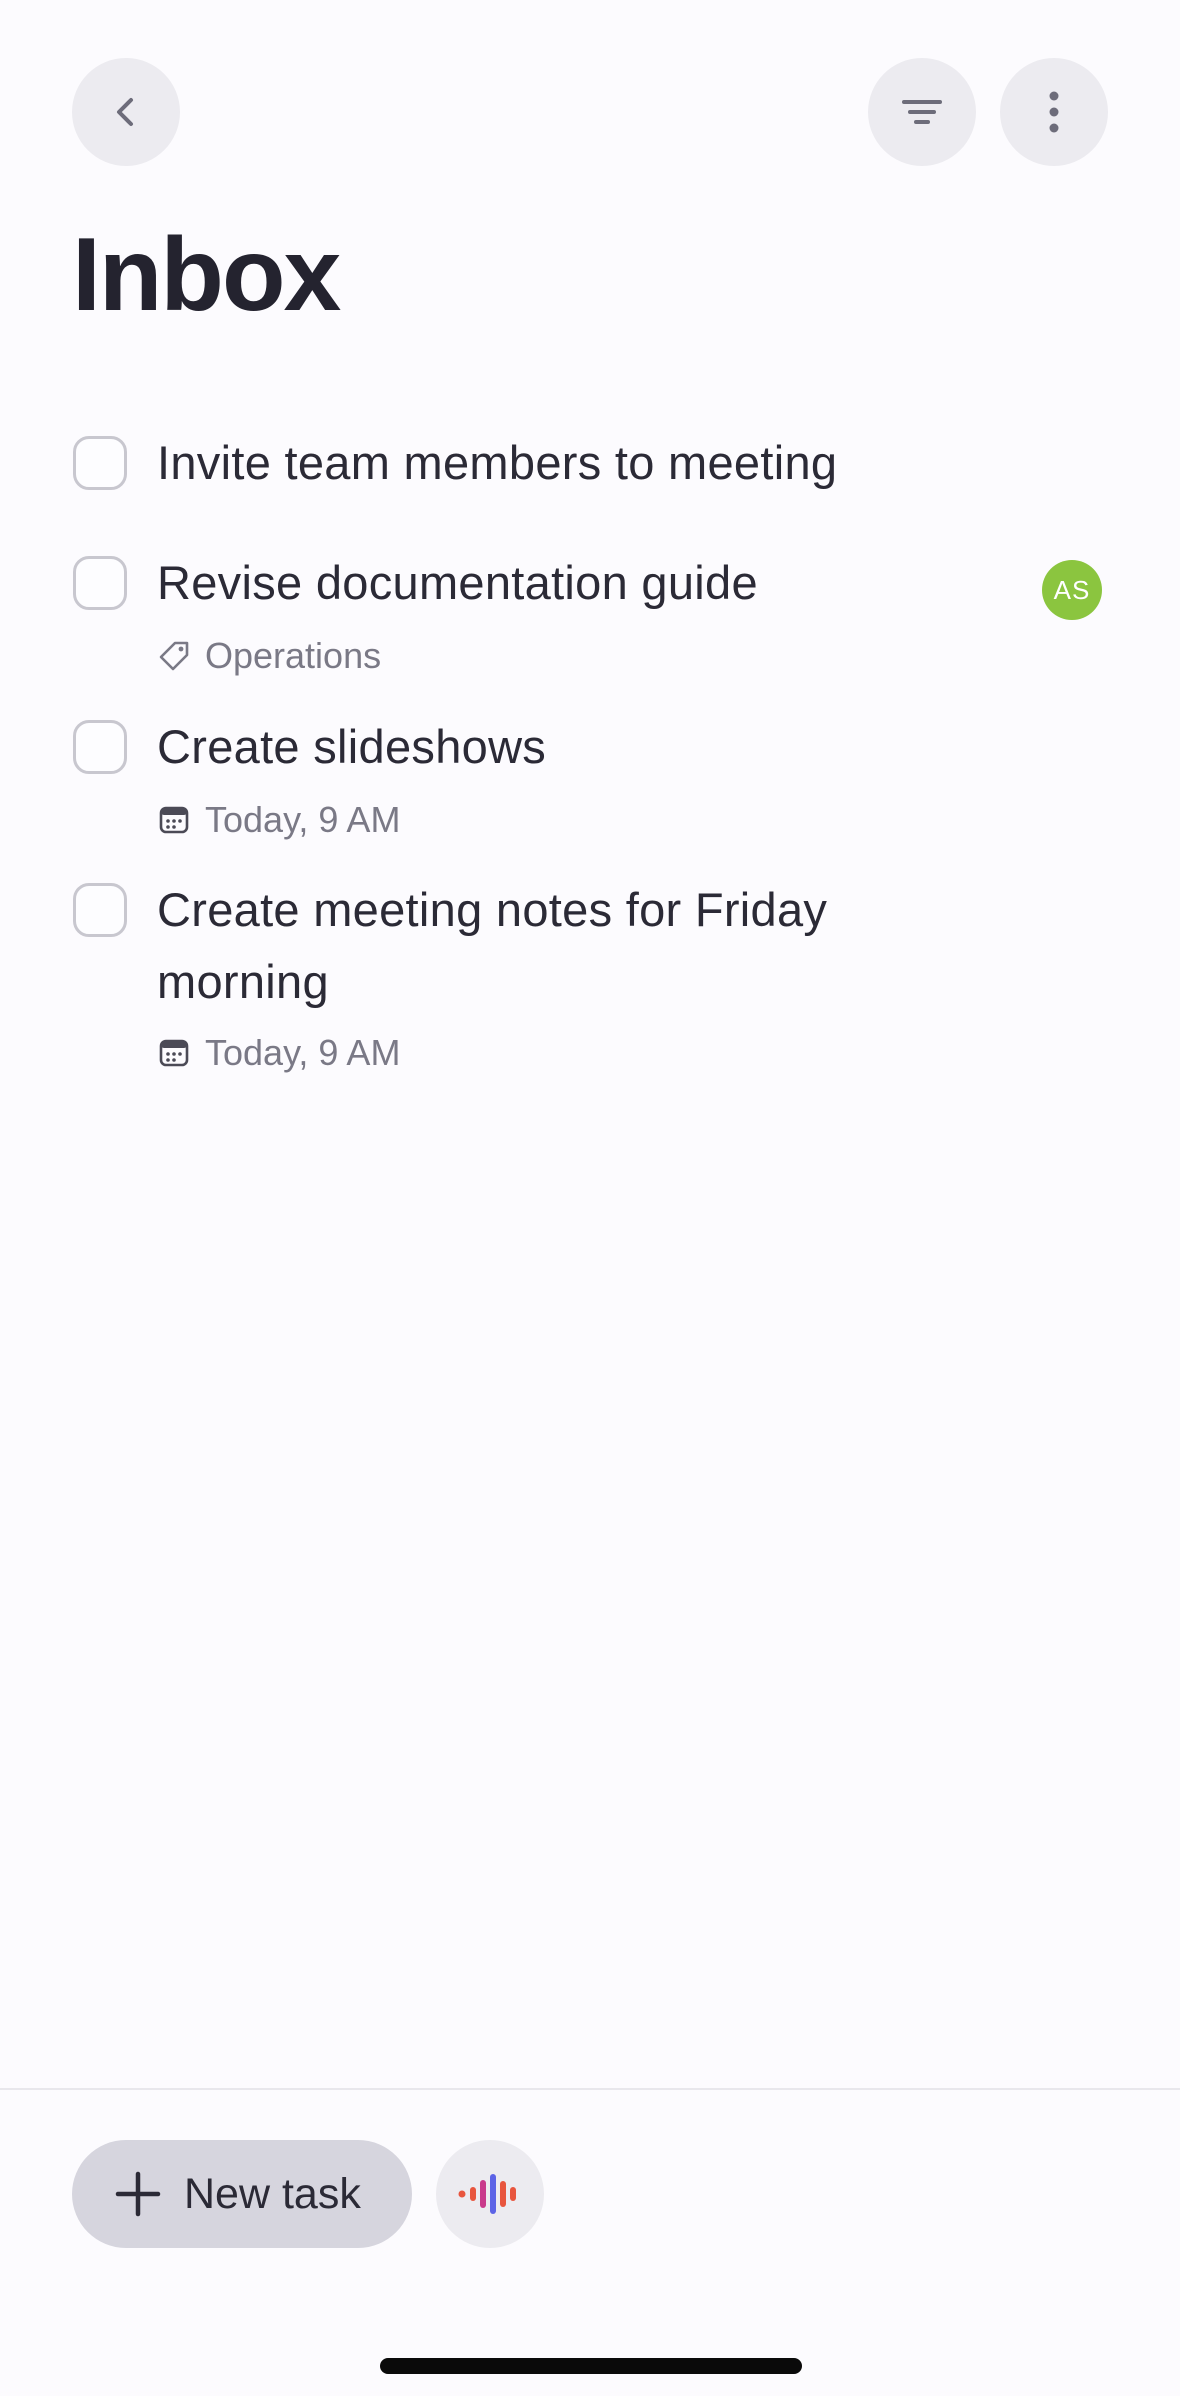  What do you see at coordinates (352, 746) in the screenshot?
I see `task-title: Create slideshows` at bounding box center [352, 746].